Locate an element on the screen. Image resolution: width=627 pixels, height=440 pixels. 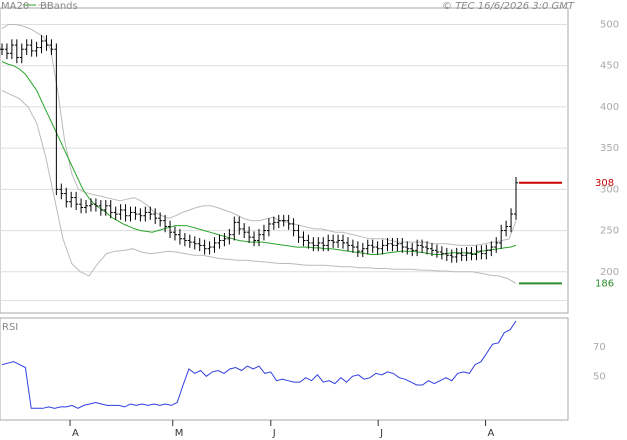
rsi-tick-label: 70 is located at coordinates (599, 347).